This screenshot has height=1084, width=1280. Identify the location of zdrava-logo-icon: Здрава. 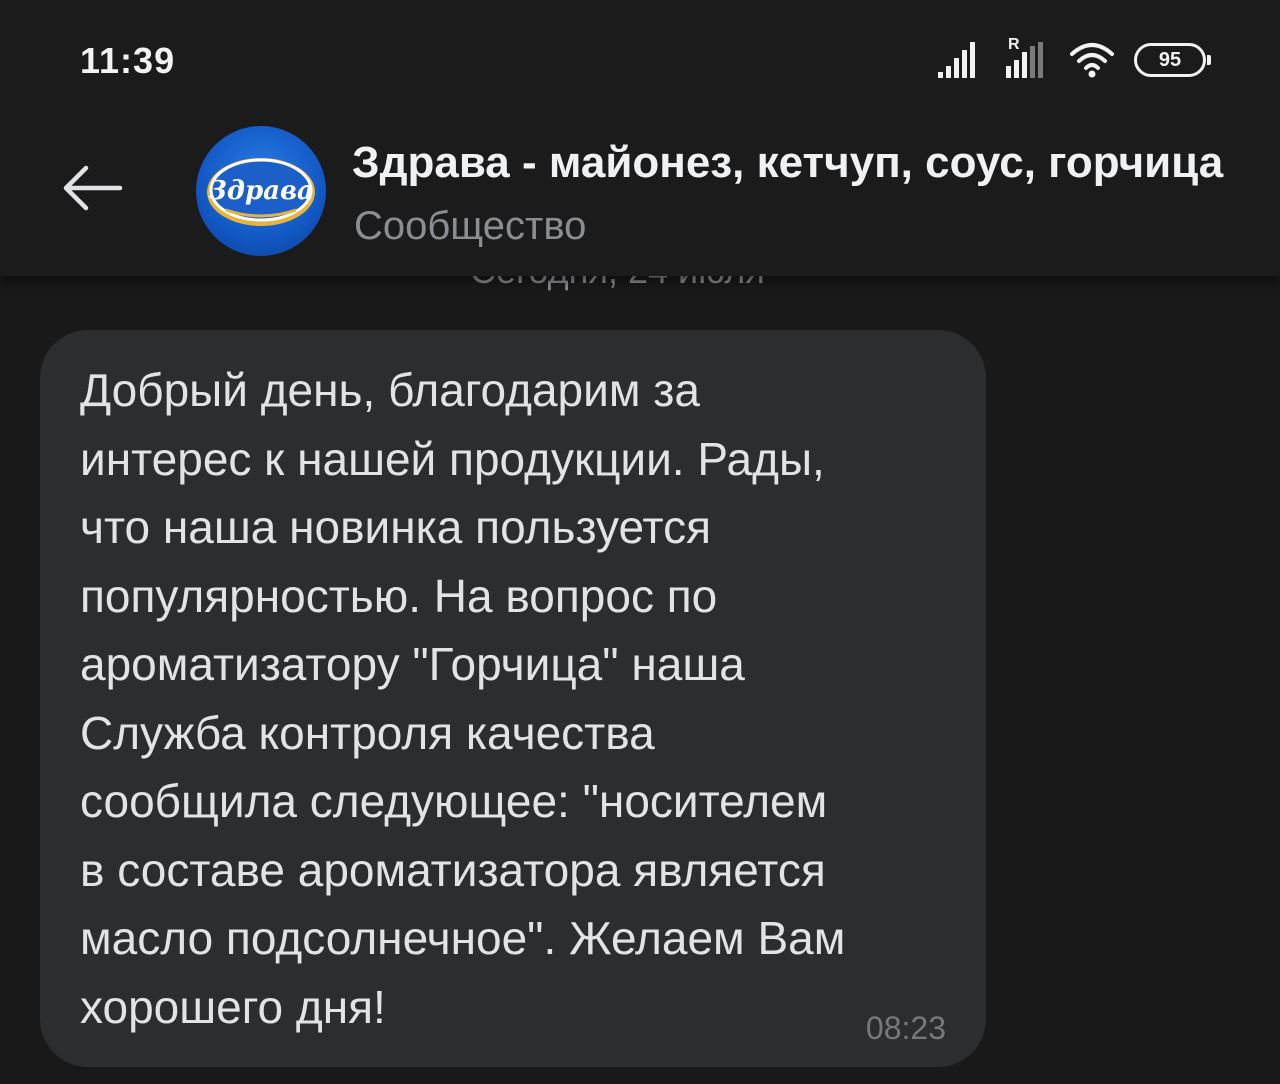
(261, 192).